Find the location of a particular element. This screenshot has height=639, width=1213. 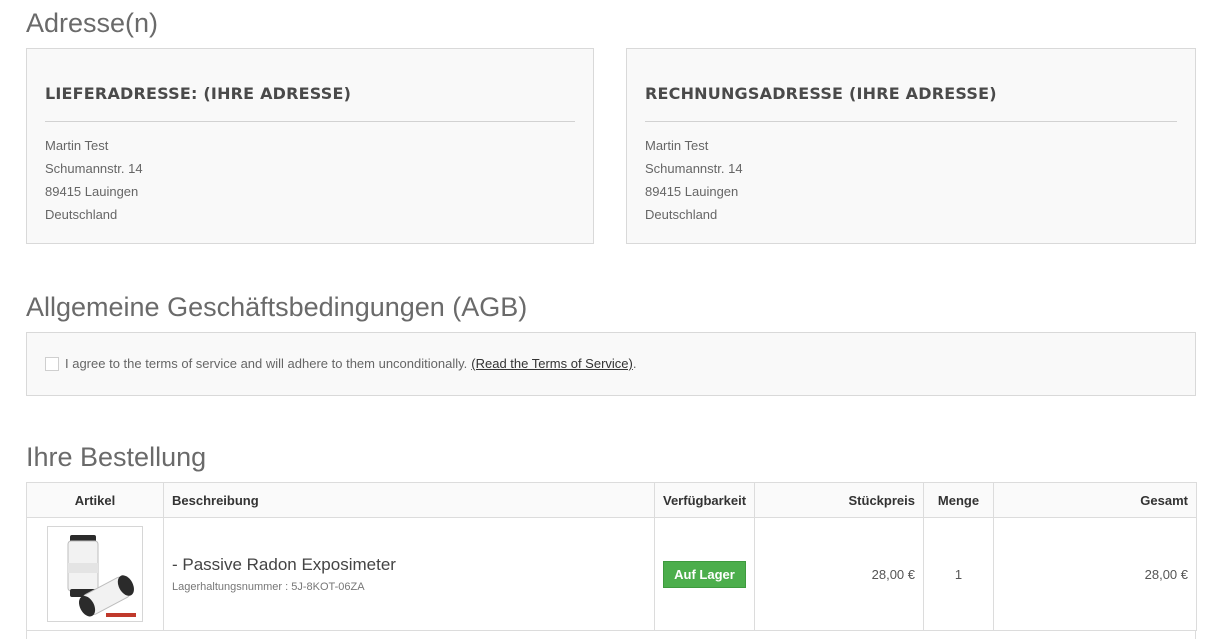

order-title: Ihre Bestellung is located at coordinates (116, 457).